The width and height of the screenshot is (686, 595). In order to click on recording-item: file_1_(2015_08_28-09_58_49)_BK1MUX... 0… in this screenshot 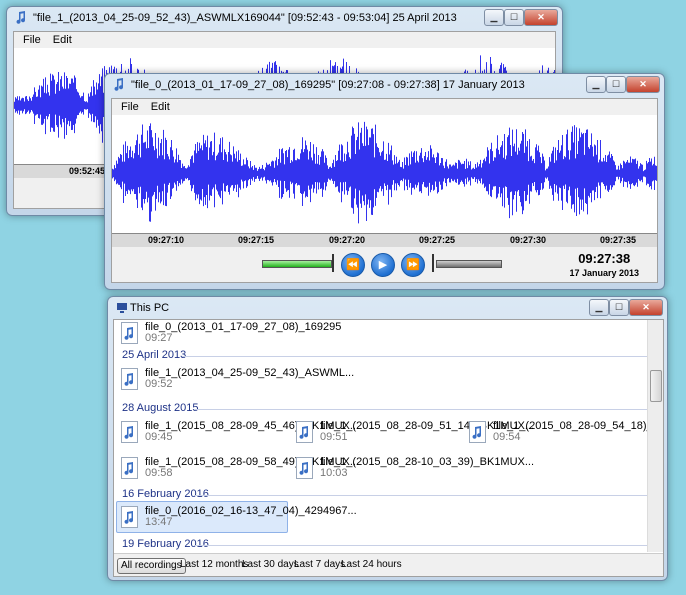, I will do `click(238, 468)`.